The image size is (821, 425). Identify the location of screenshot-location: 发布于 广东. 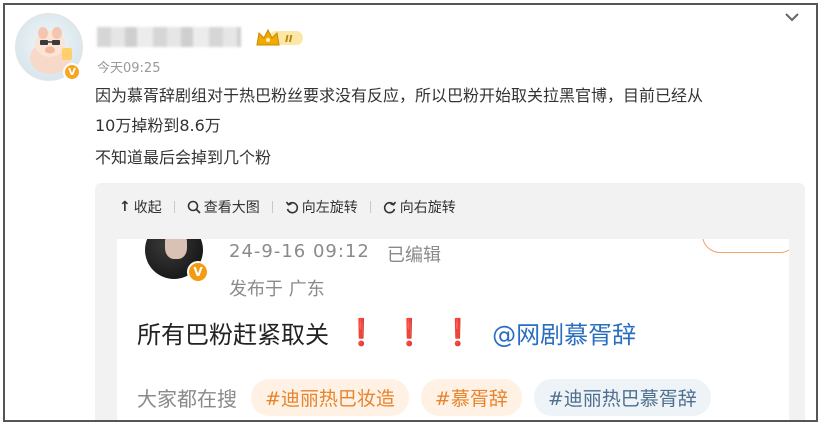
(277, 289).